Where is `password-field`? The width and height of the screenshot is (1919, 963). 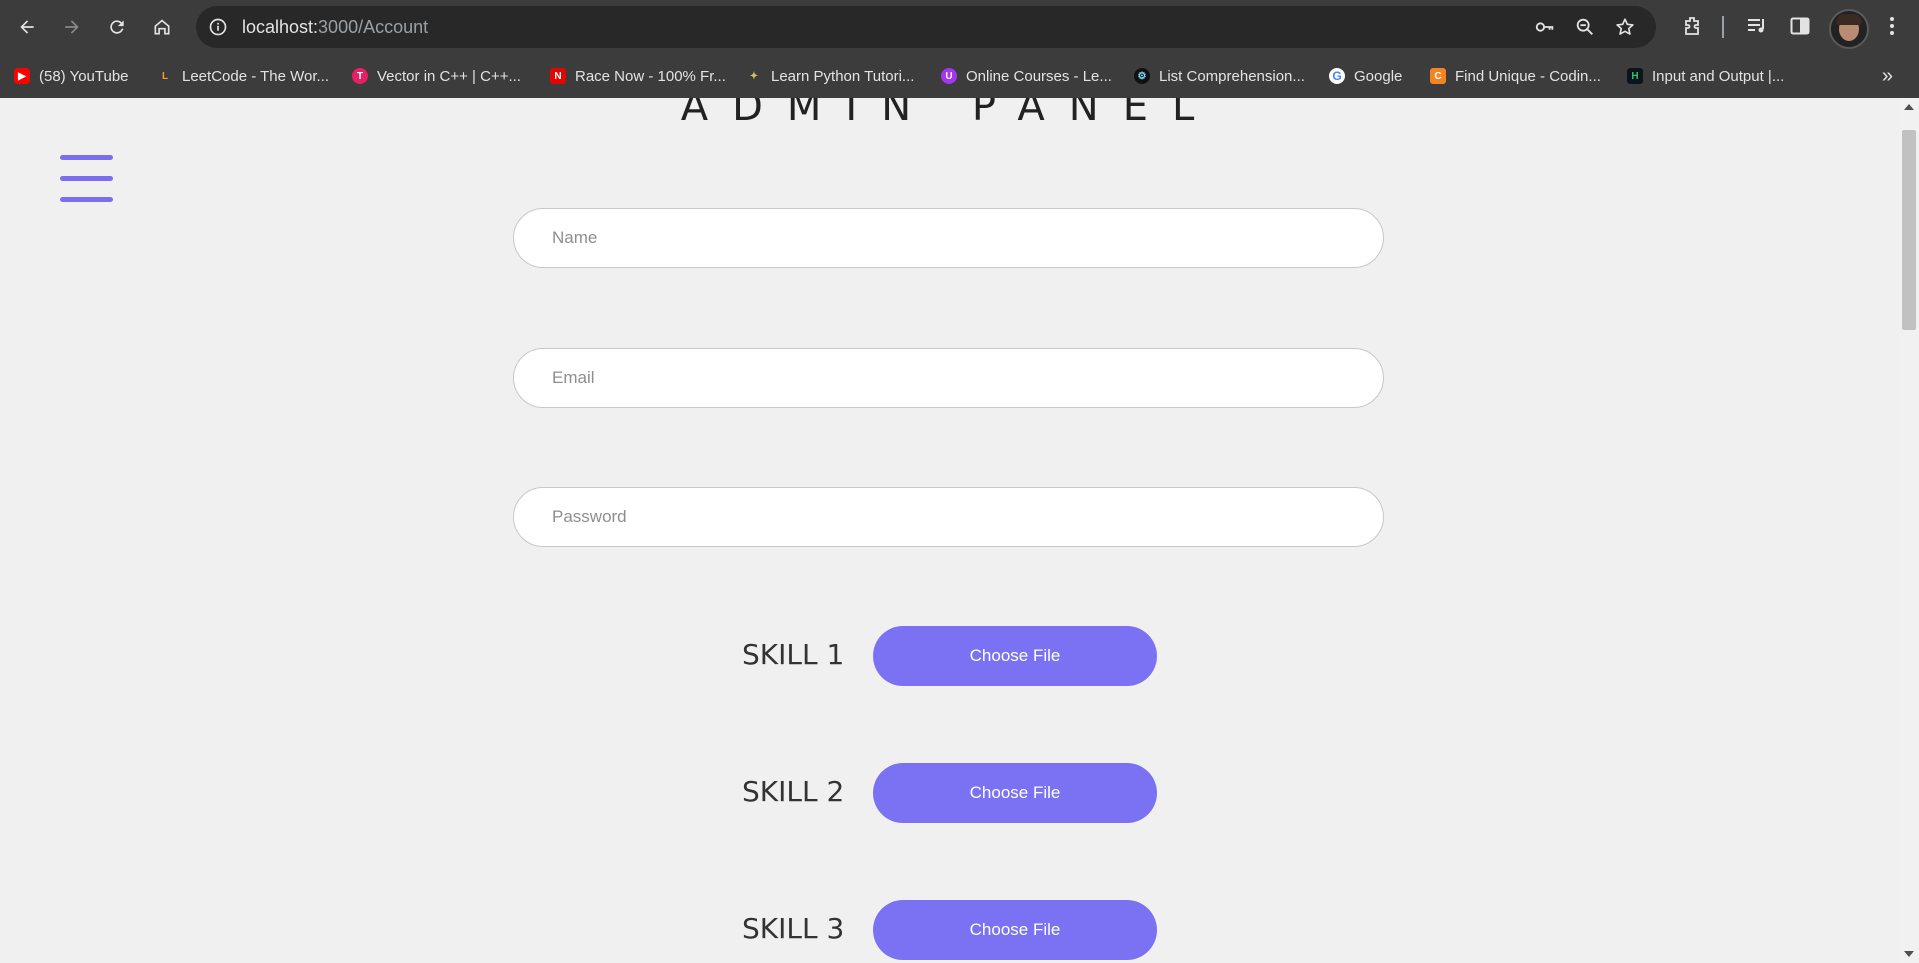 password-field is located at coordinates (948, 517).